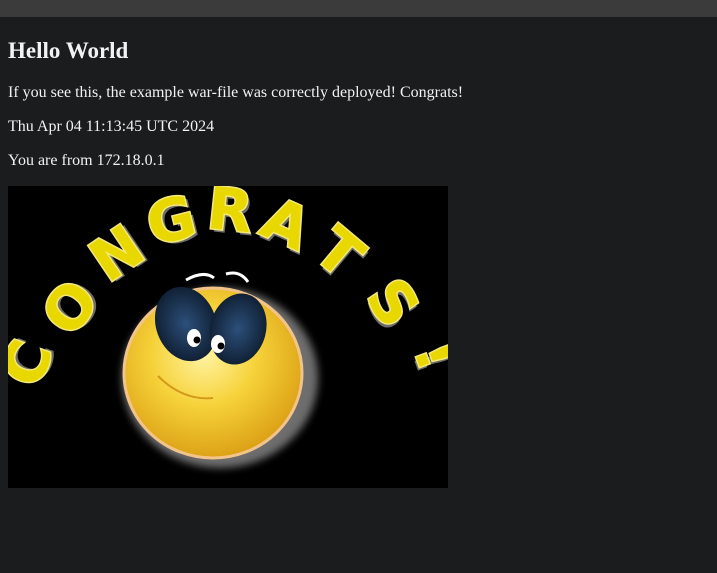 The height and width of the screenshot is (573, 717). What do you see at coordinates (424, 355) in the screenshot?
I see `lettering-letter: !` at bounding box center [424, 355].